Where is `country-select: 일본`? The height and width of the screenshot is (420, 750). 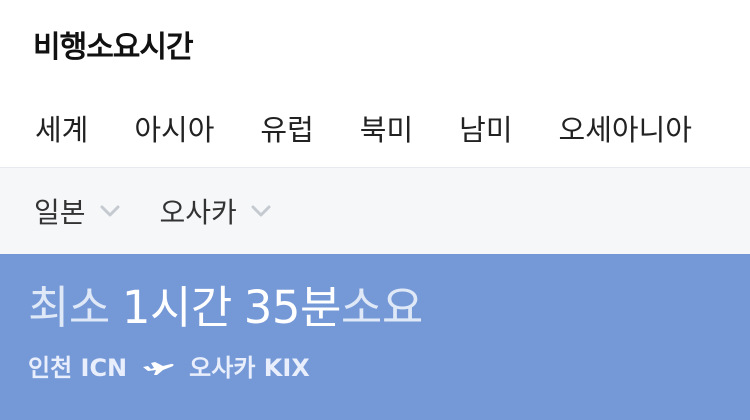 country-select: 일본 is located at coordinates (78, 211).